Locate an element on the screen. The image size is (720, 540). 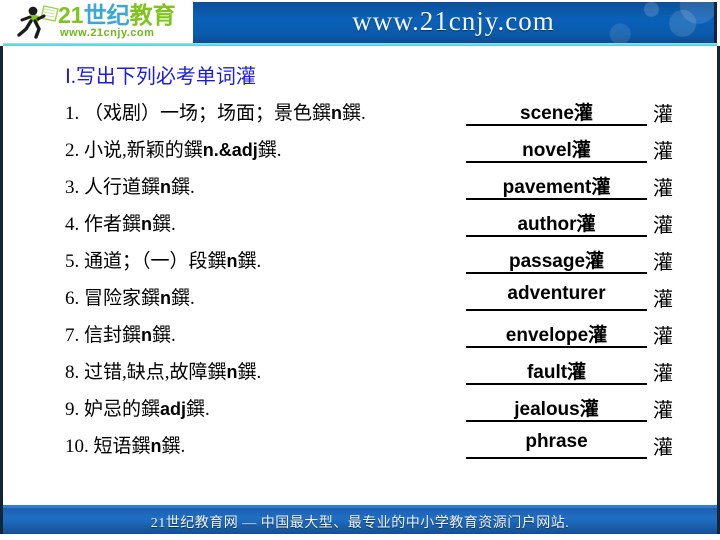
answer-word-text: adventurer is located at coordinates (556, 293).